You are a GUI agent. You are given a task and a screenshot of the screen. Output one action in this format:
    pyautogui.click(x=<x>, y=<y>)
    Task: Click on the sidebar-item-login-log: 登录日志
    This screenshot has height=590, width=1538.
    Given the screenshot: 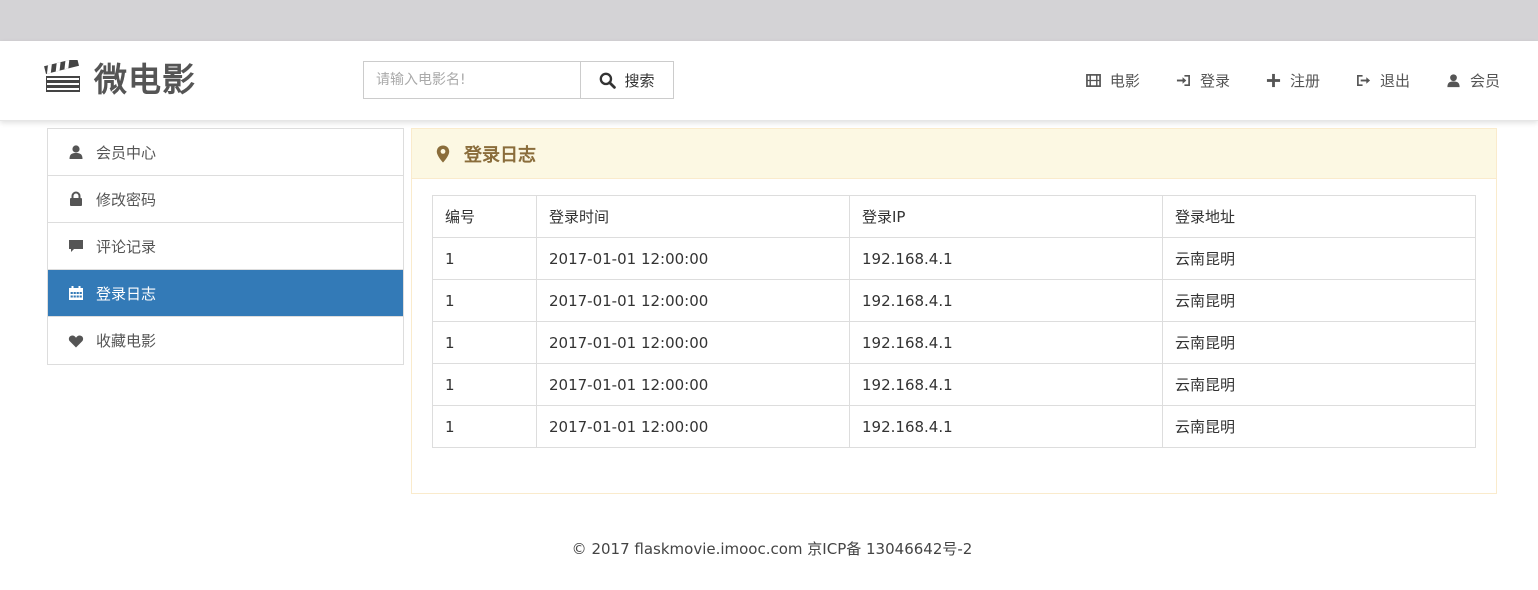 What is the action you would take?
    pyautogui.click(x=225, y=293)
    